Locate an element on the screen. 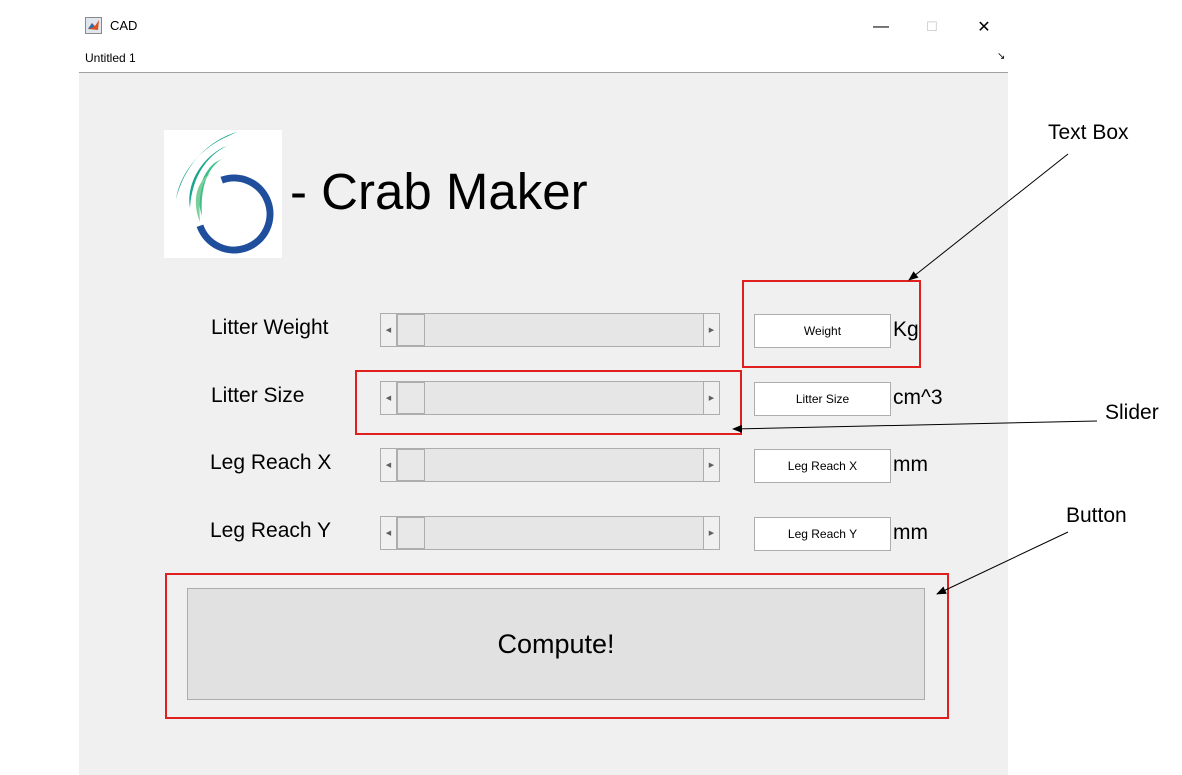 The height and width of the screenshot is (775, 1182). annotation-arrow-button is located at coordinates (1002, 563).